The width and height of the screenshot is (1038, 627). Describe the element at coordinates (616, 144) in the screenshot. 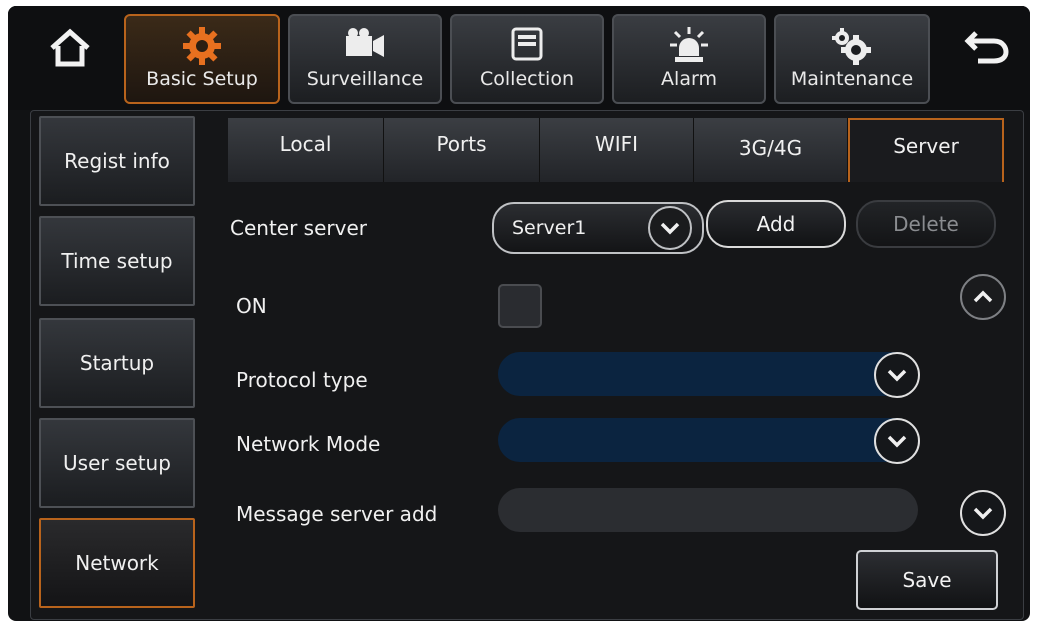

I see `subtab-label: WIFI` at that location.